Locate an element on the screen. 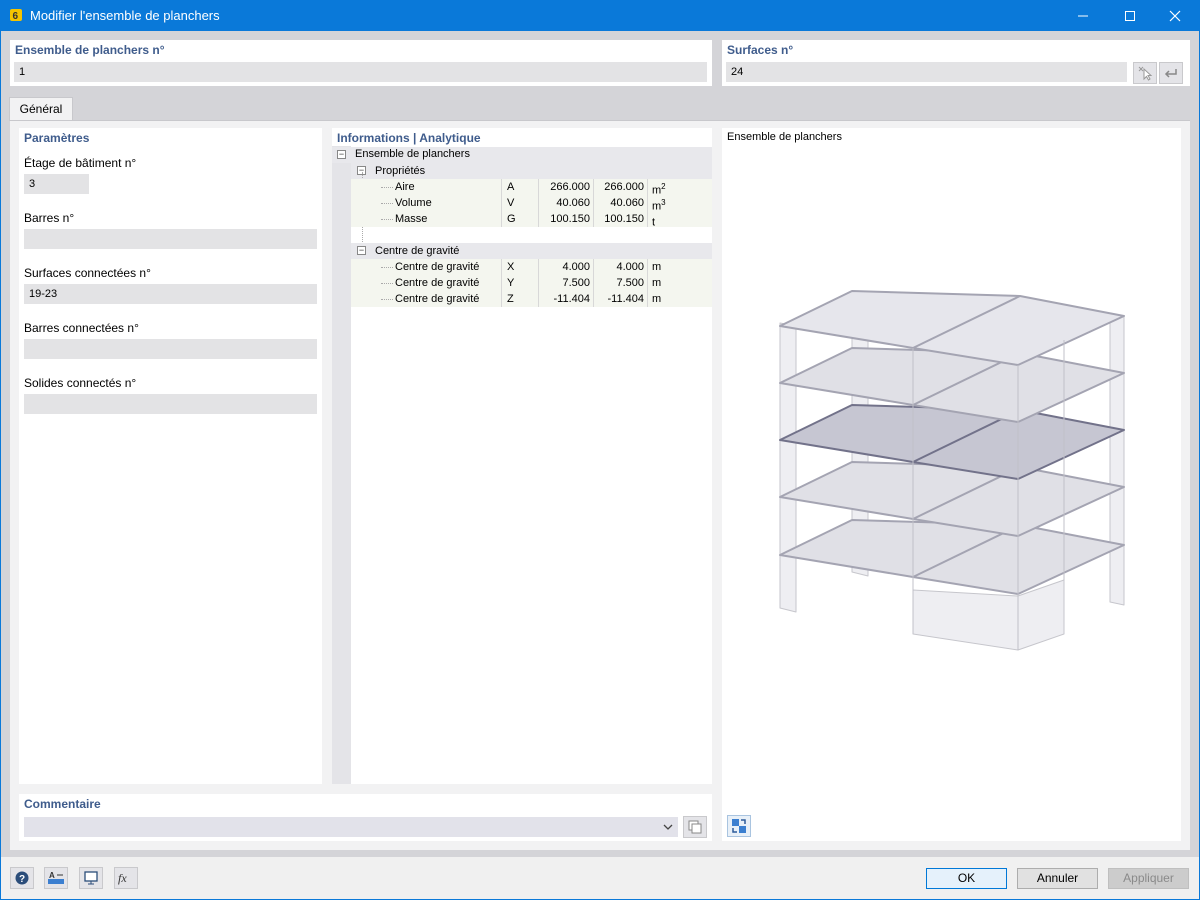  view-options-button is located at coordinates (739, 826).